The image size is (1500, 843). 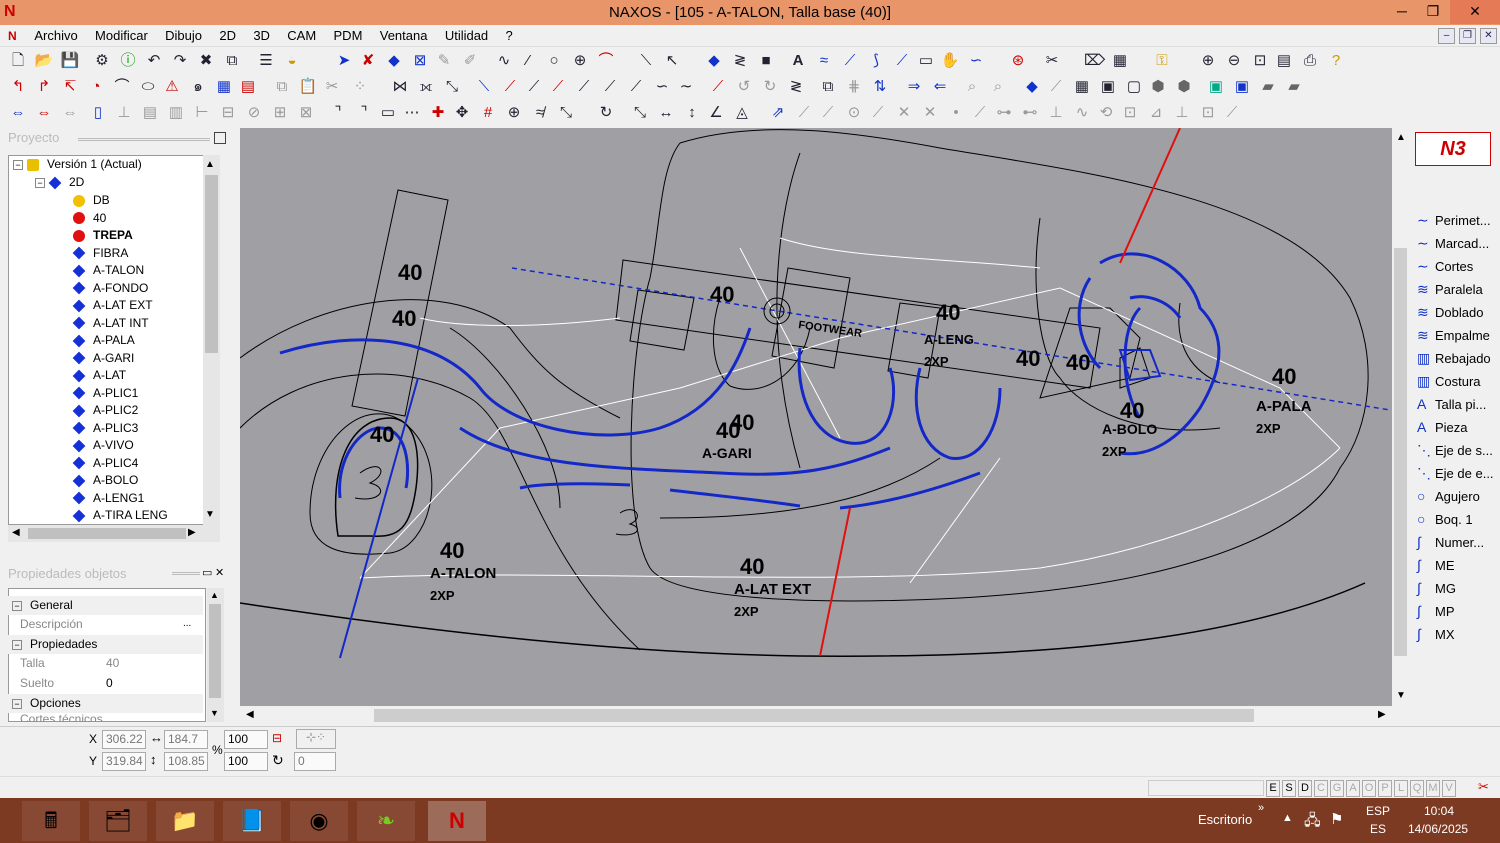 I want to click on status-flag: D, so click(x=1305, y=788).